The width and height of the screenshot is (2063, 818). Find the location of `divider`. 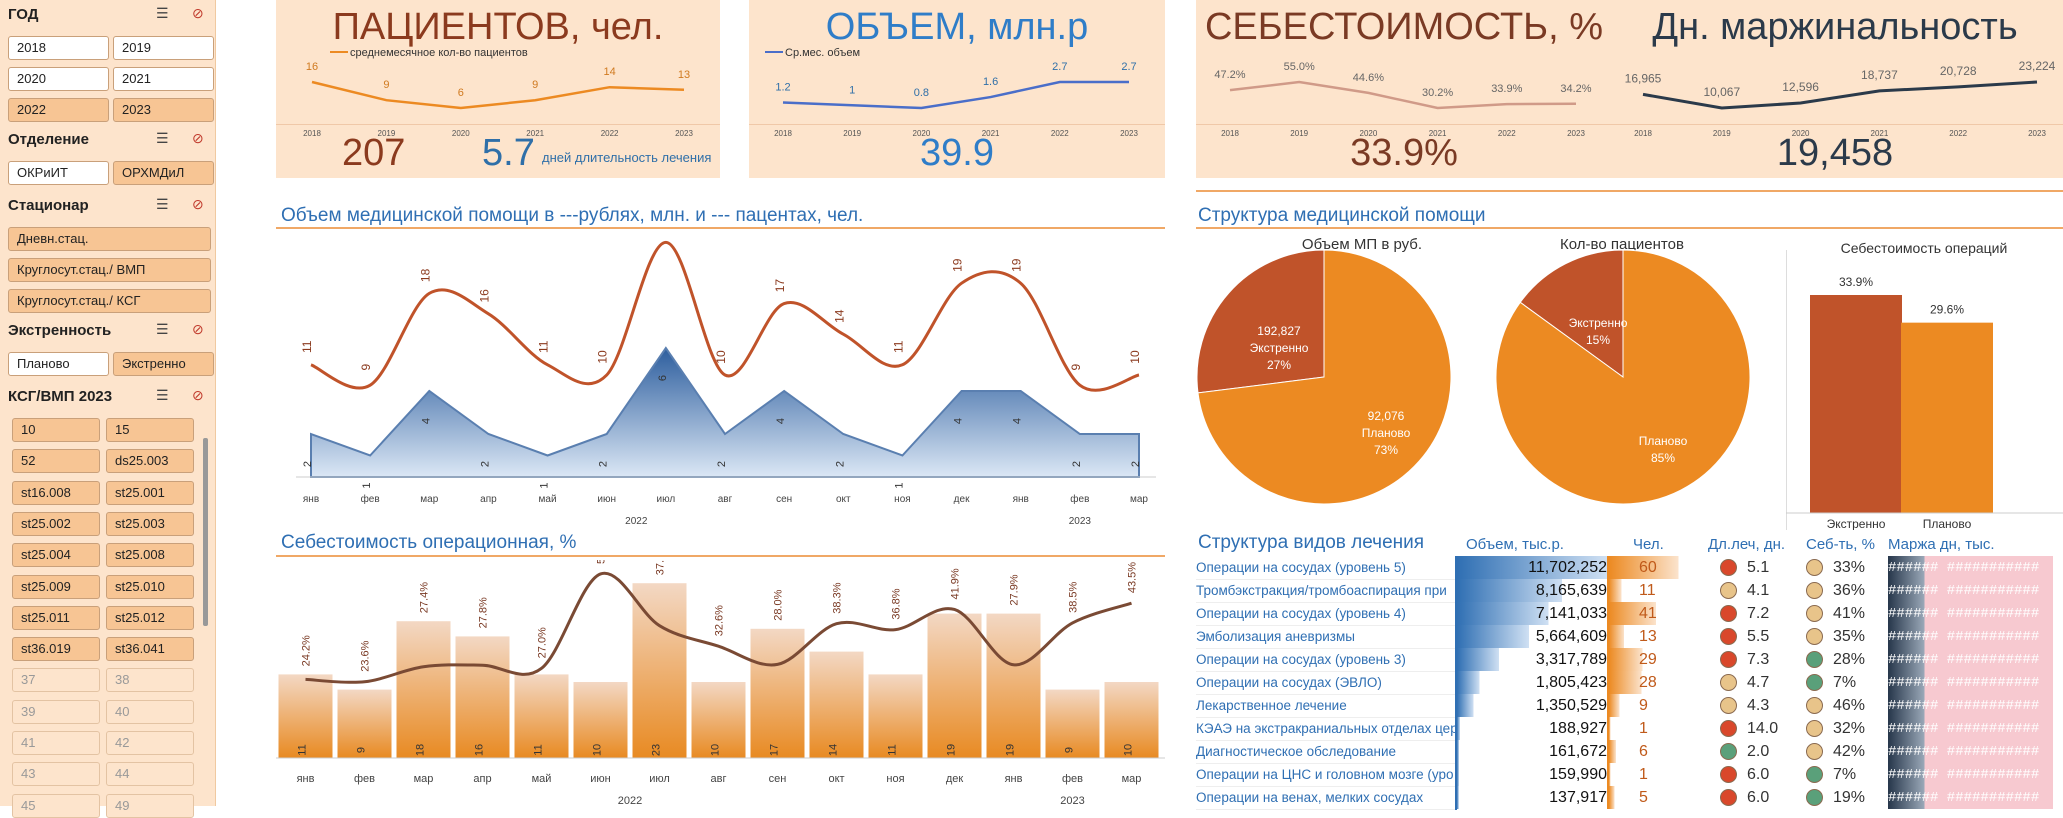

divider is located at coordinates (1629, 228).